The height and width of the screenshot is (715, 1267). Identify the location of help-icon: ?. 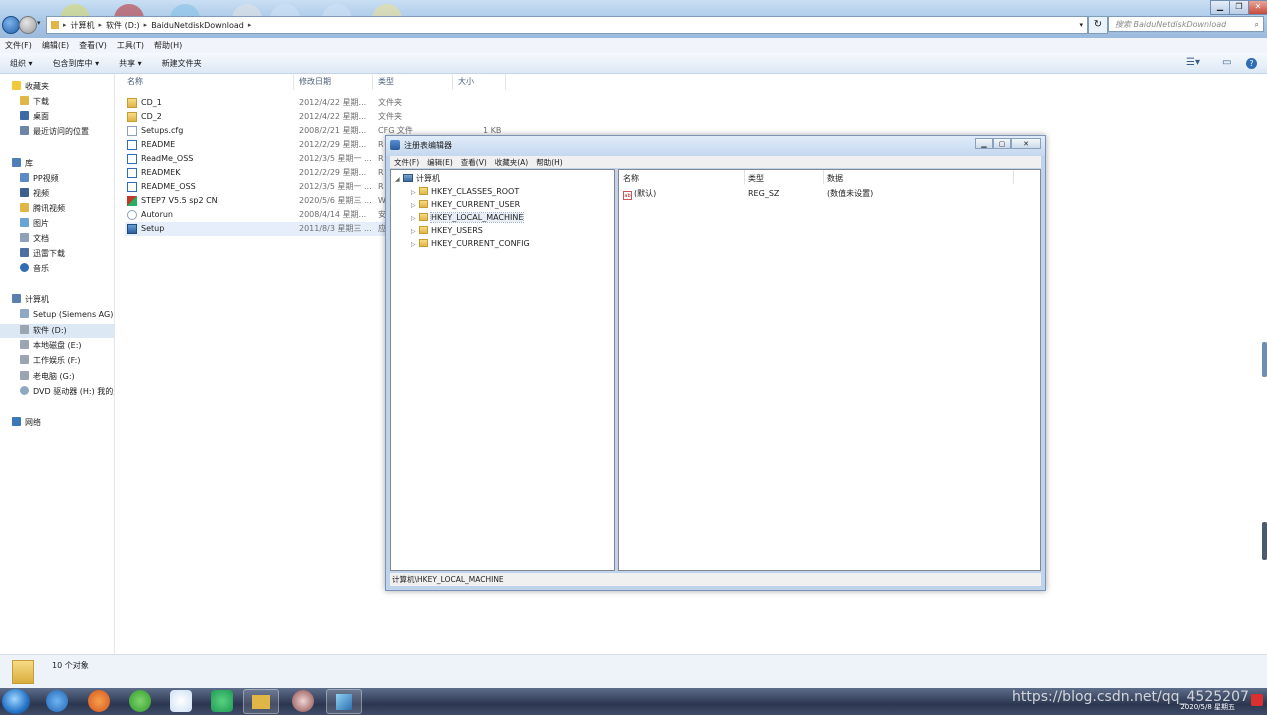
(1251, 63).